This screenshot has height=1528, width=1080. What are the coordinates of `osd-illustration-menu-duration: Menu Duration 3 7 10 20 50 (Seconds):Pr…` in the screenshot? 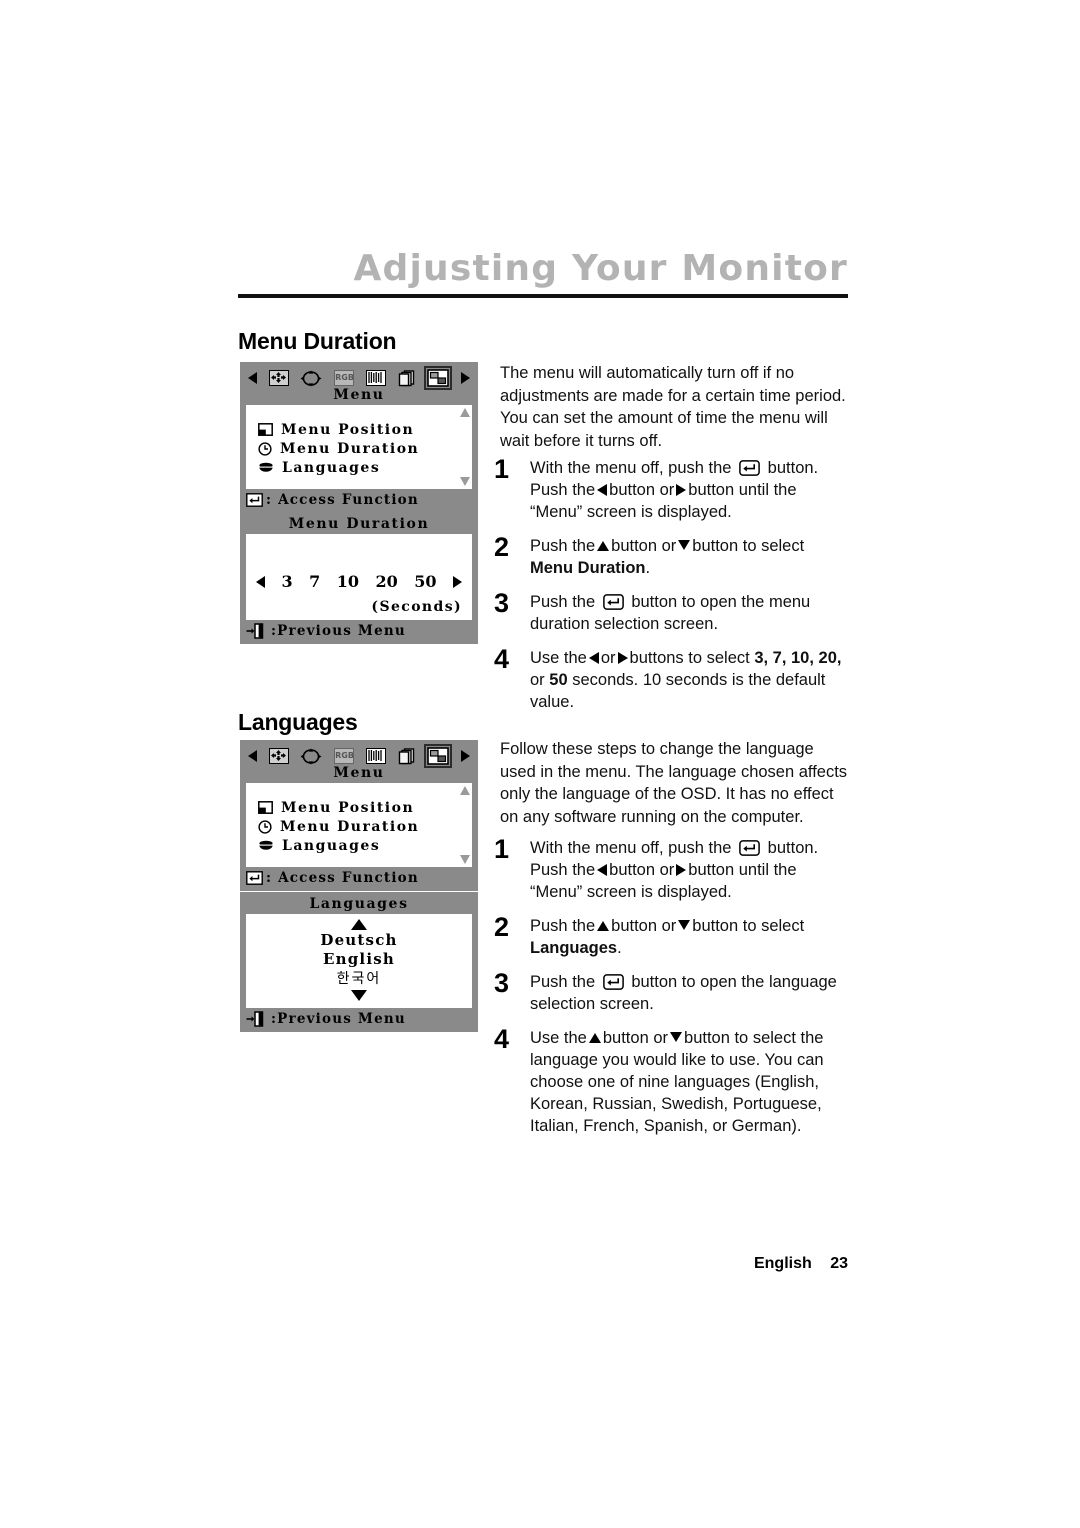 It's located at (359, 578).